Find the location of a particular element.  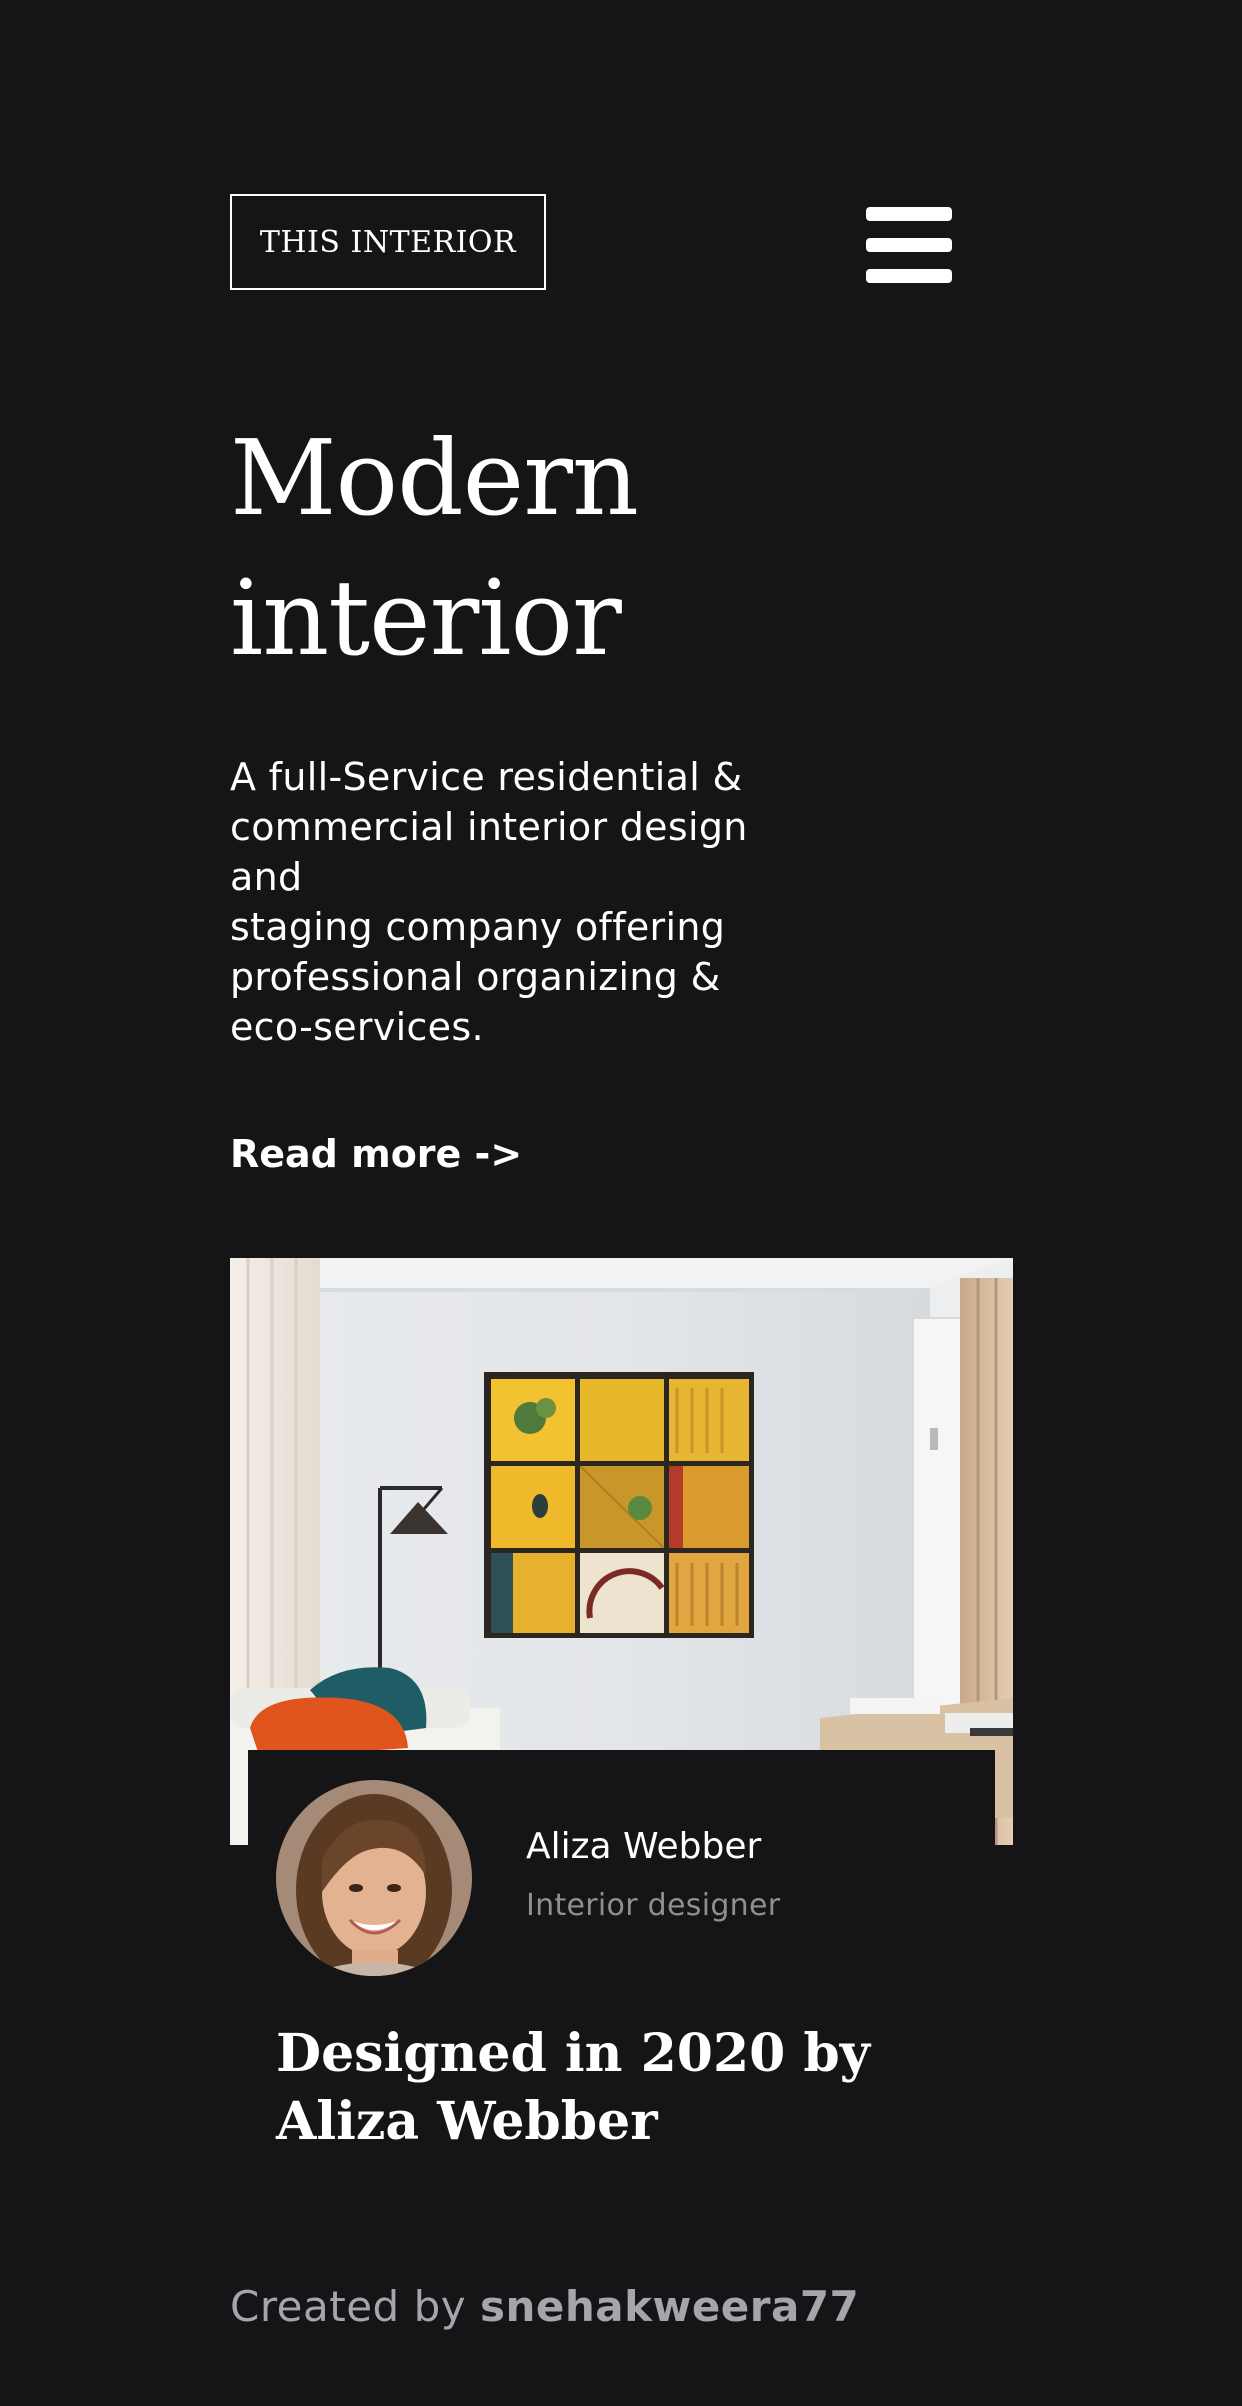

description-line: professional organizing & is located at coordinates (475, 977).